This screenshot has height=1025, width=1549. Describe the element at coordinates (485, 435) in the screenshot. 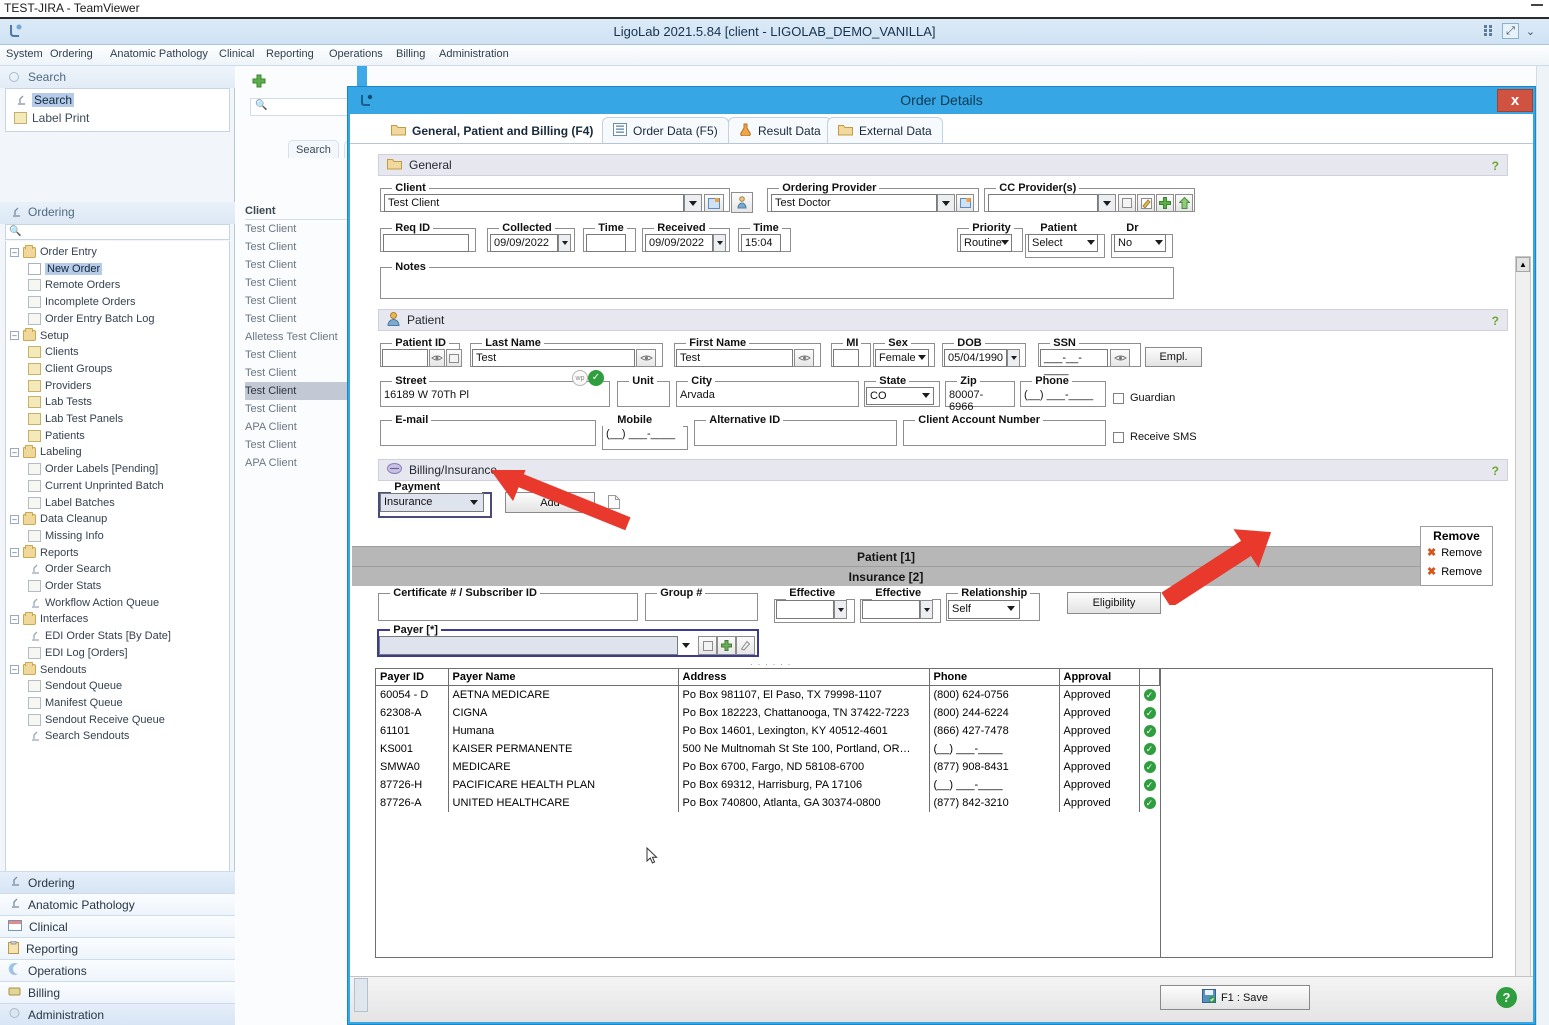

I see `email-input` at that location.